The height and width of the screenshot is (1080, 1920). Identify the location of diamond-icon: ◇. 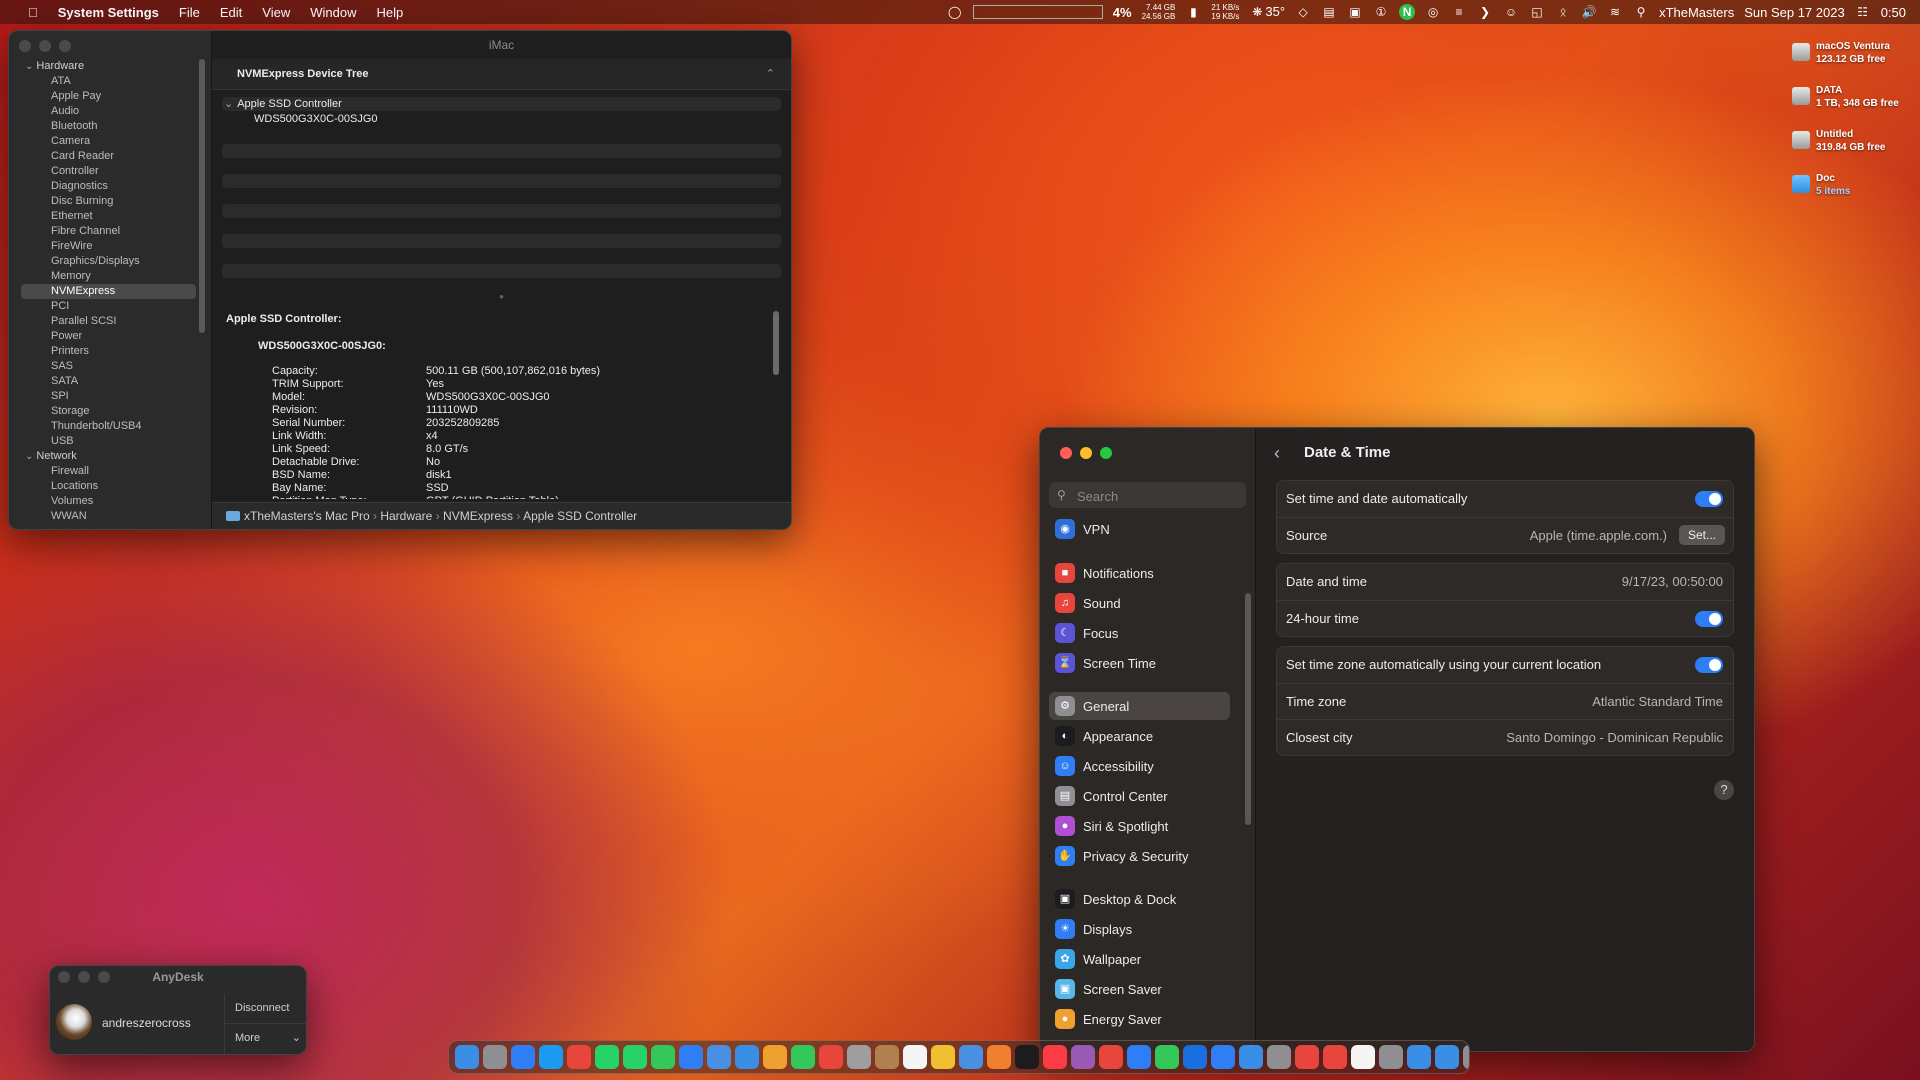
(1303, 12).